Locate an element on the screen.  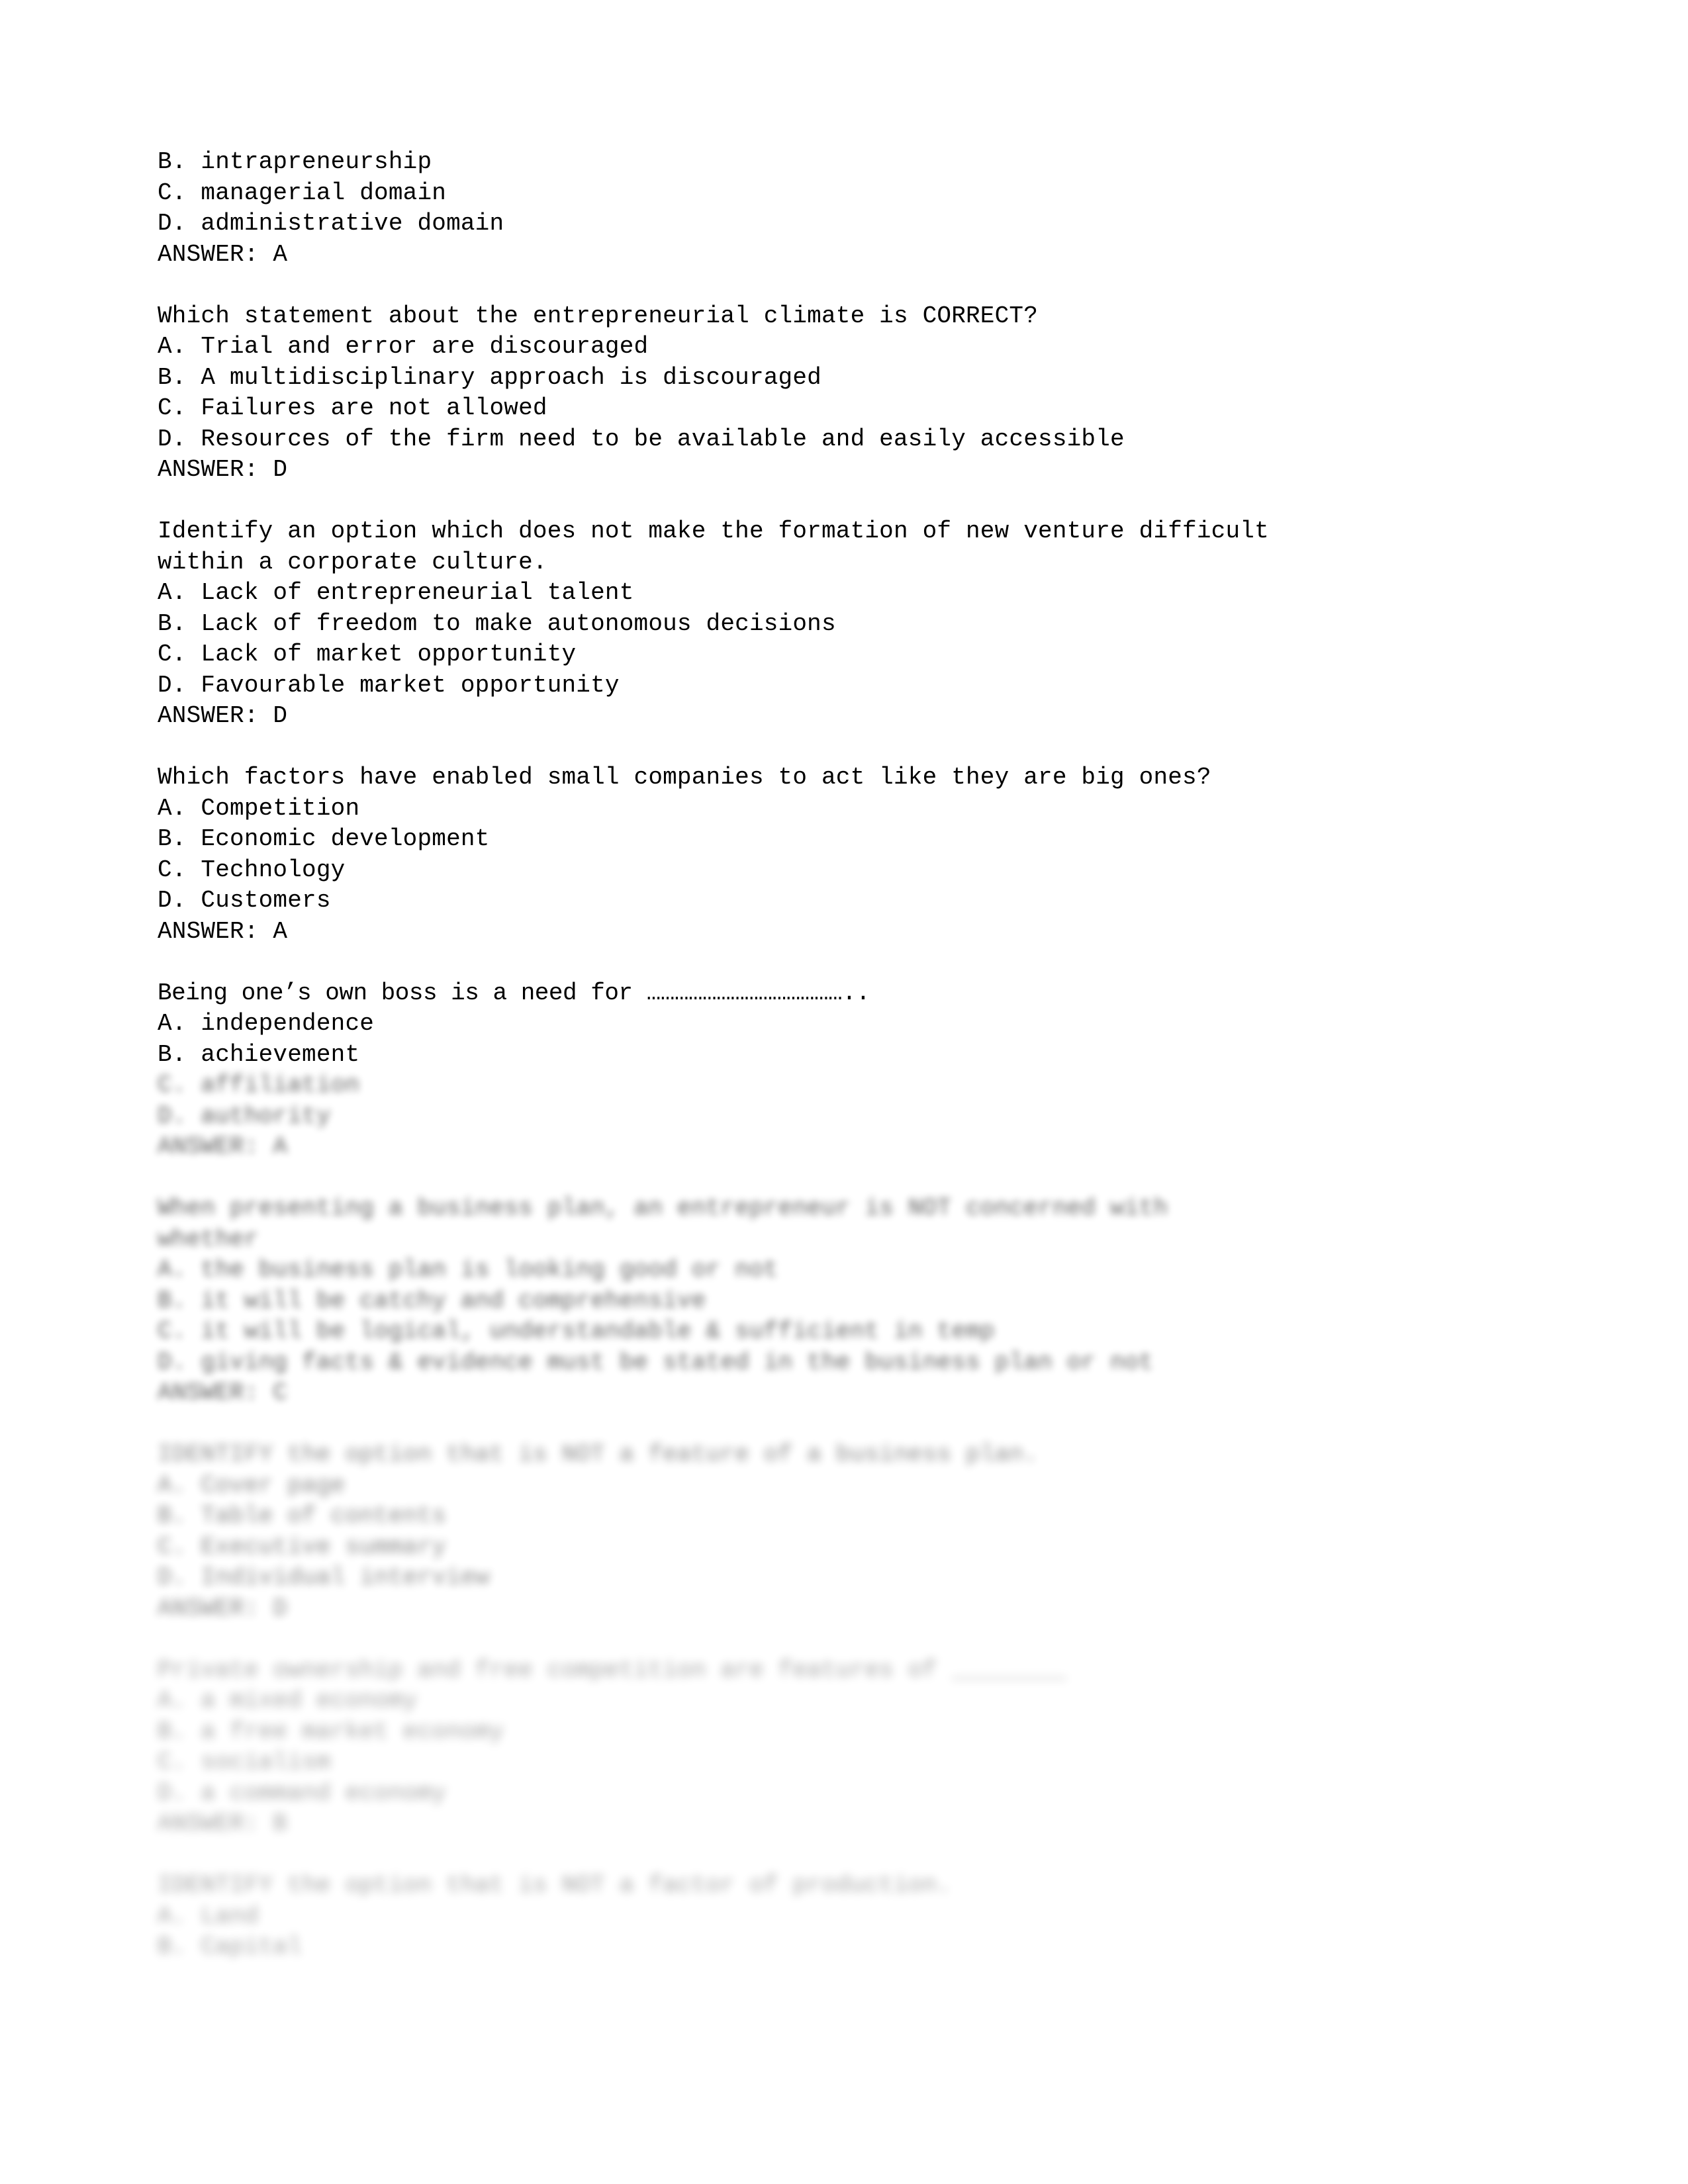
option-line: A. Competition is located at coordinates (259, 808).